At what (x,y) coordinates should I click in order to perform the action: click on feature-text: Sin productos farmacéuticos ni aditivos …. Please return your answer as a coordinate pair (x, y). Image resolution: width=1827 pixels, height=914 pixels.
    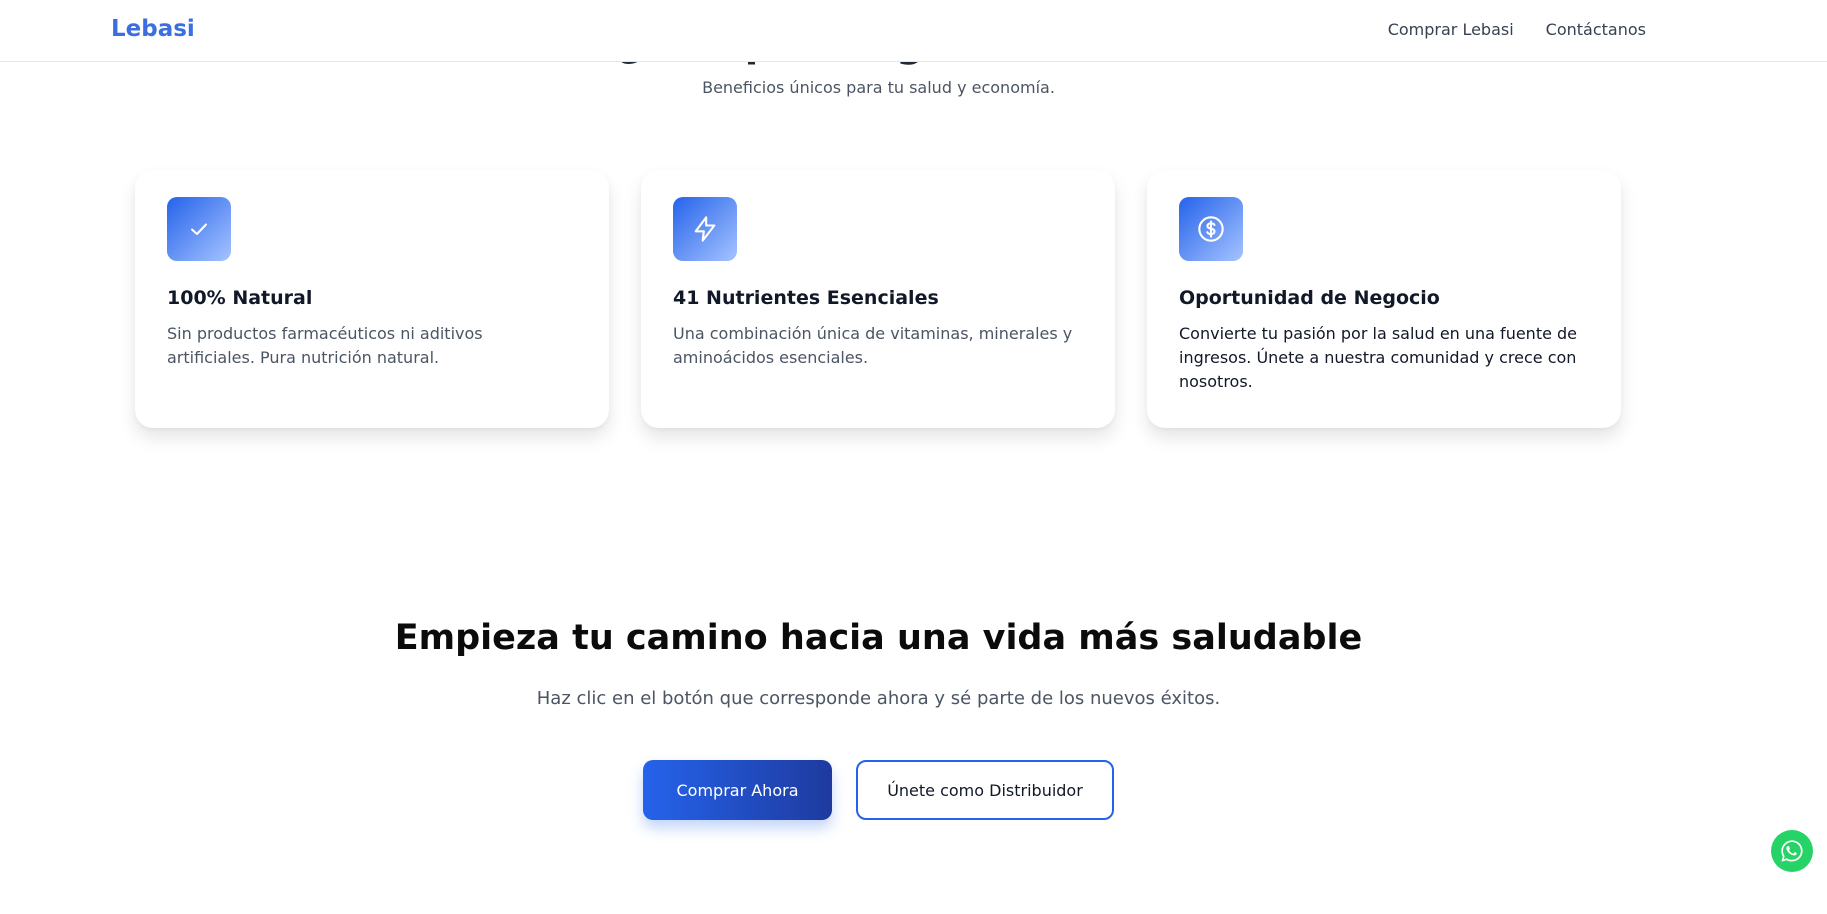
    Looking at the image, I should click on (325, 345).